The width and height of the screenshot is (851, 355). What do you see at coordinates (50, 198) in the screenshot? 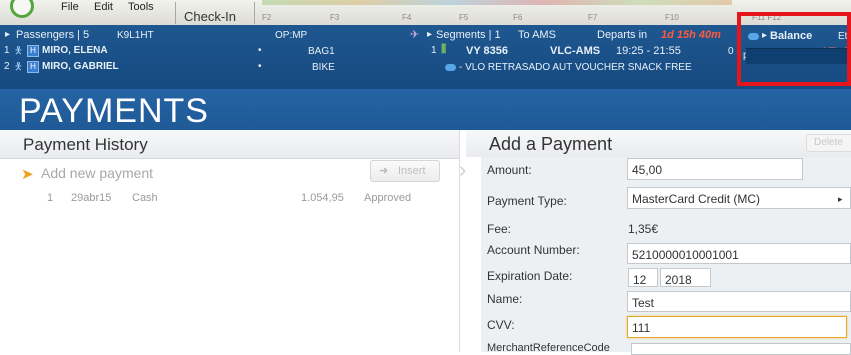
I see `payment-row-number: 1` at bounding box center [50, 198].